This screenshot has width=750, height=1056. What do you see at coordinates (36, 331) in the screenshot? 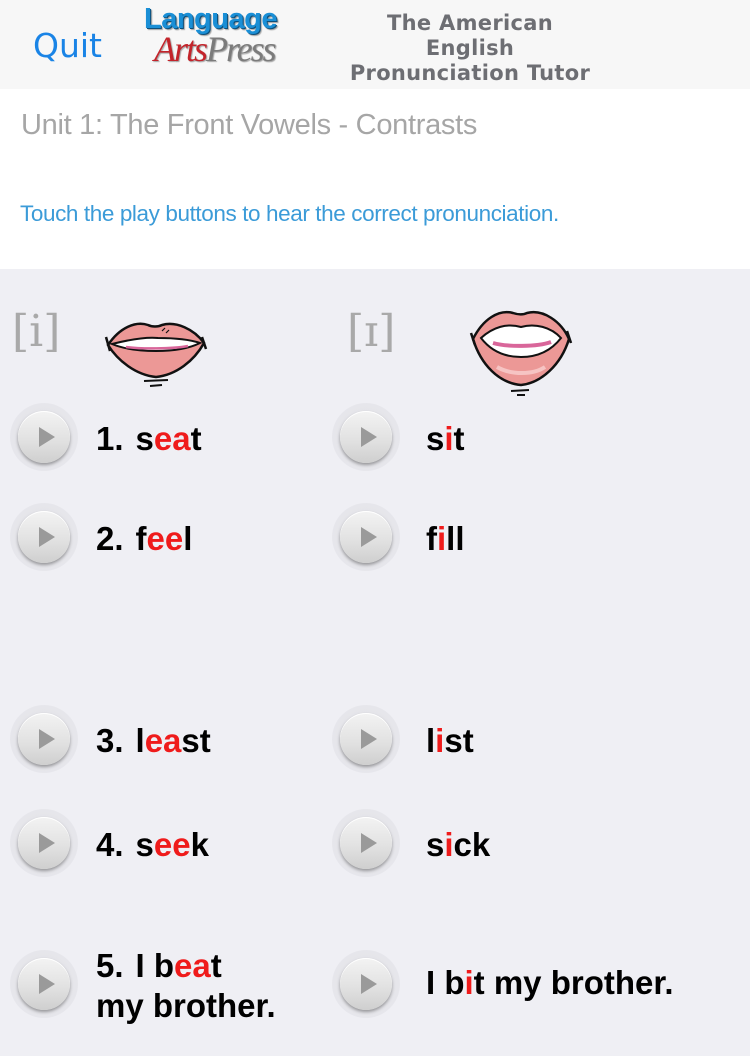
I see `phoneme-i-label: [i]` at bounding box center [36, 331].